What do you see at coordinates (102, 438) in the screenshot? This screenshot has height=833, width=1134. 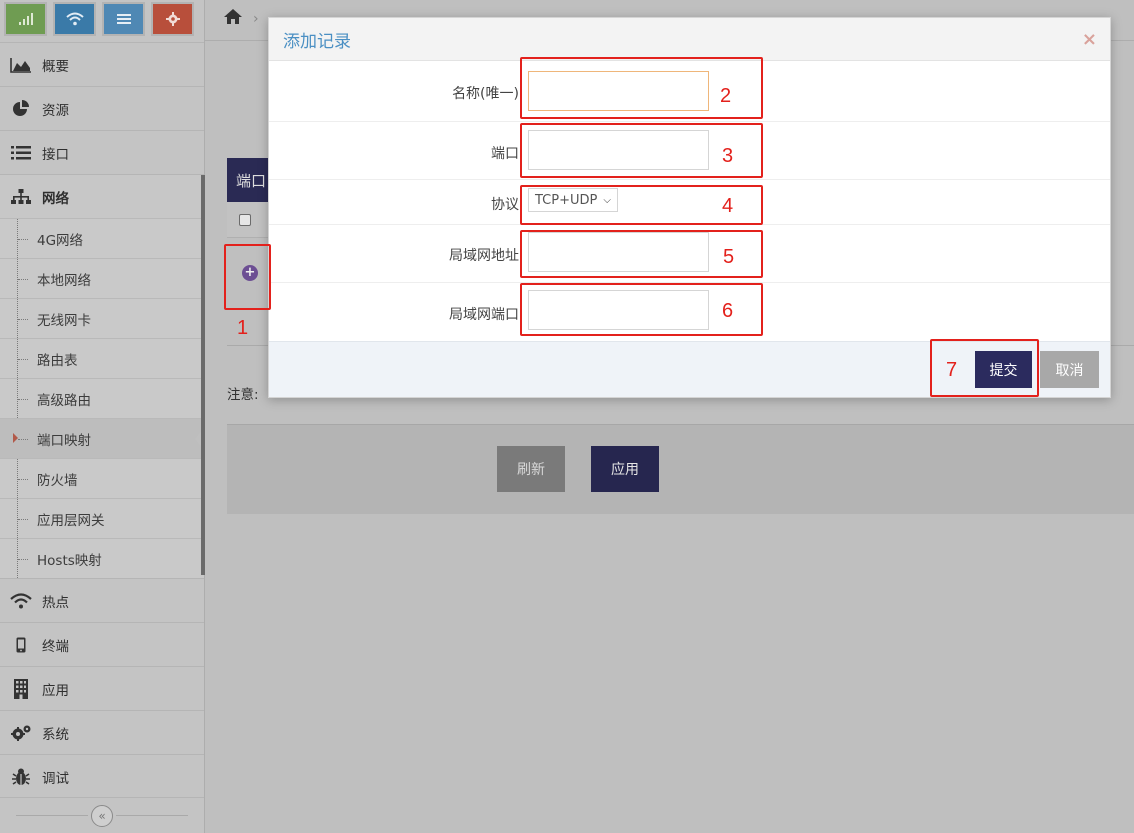 I see `sidebar-subitem-port-mapping: 端口映射` at bounding box center [102, 438].